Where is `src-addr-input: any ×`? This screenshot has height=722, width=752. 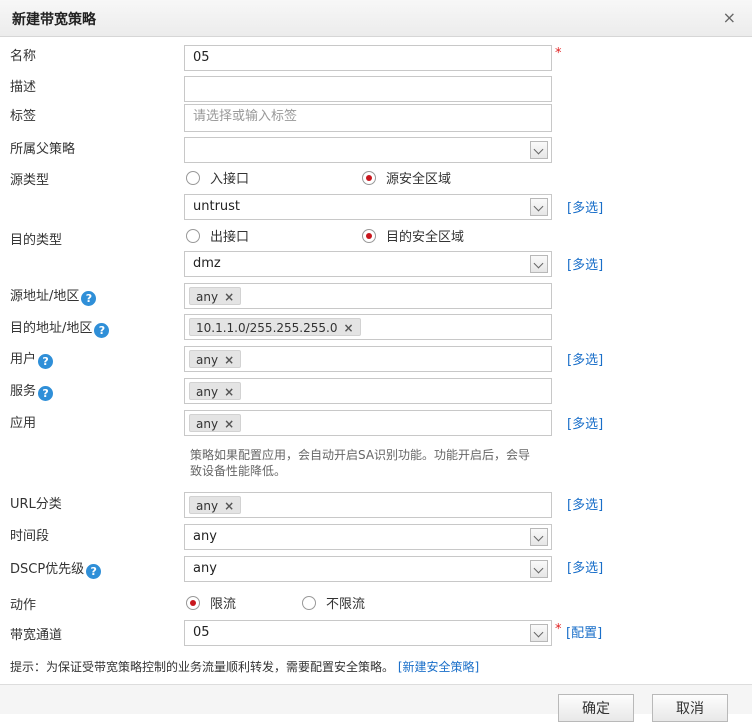
src-addr-input: any × is located at coordinates (368, 296).